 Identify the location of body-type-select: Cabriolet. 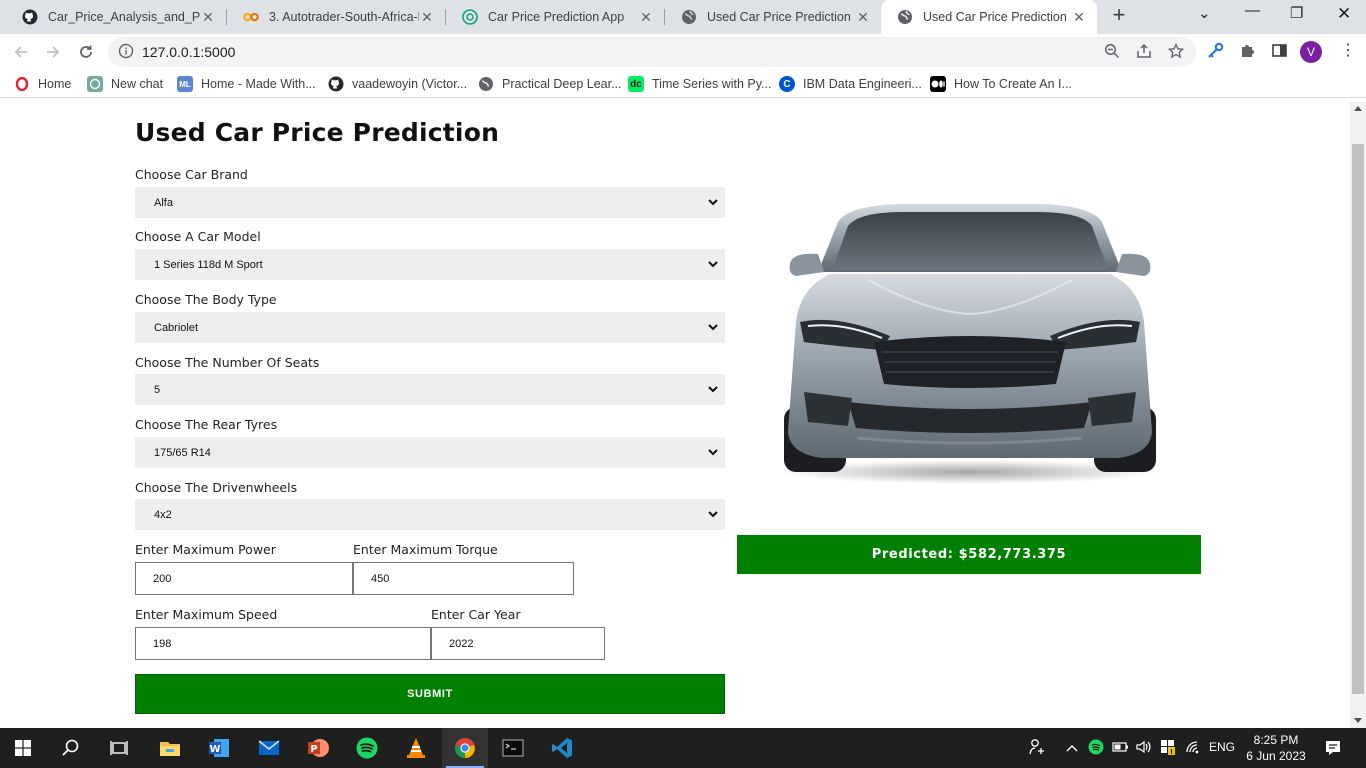
(430, 327).